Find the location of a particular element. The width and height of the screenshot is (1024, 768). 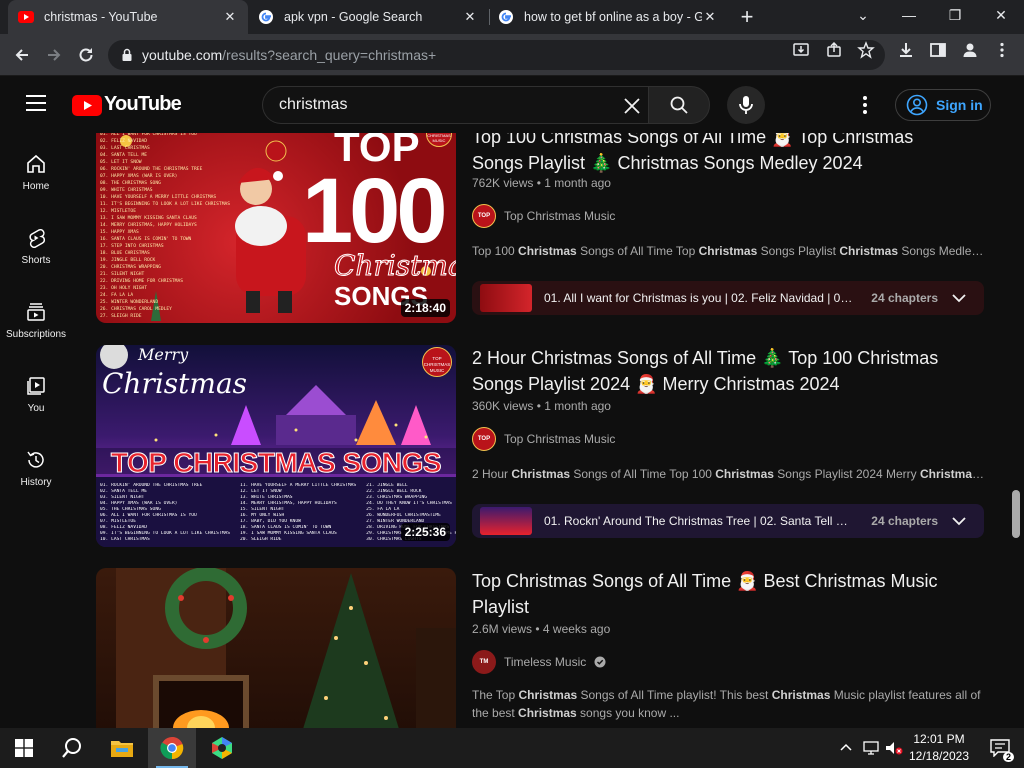

new-tab-button: + is located at coordinates (747, 17).